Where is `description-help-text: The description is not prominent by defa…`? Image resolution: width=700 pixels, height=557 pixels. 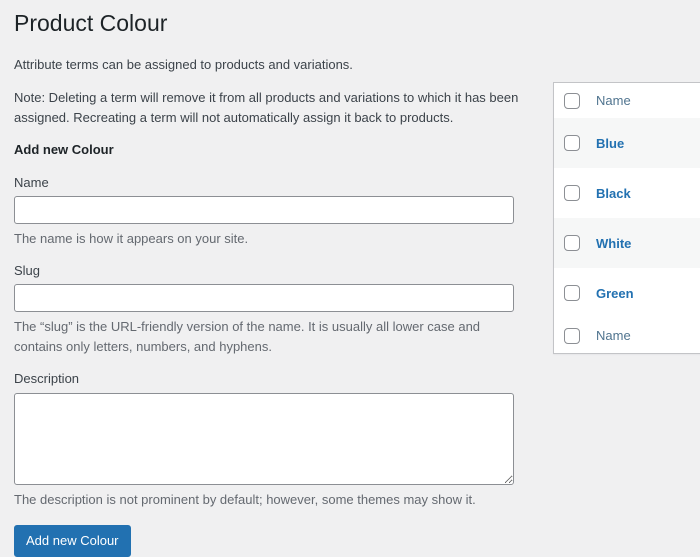 description-help-text: The description is not prominent by defa… is located at coordinates (245, 499).